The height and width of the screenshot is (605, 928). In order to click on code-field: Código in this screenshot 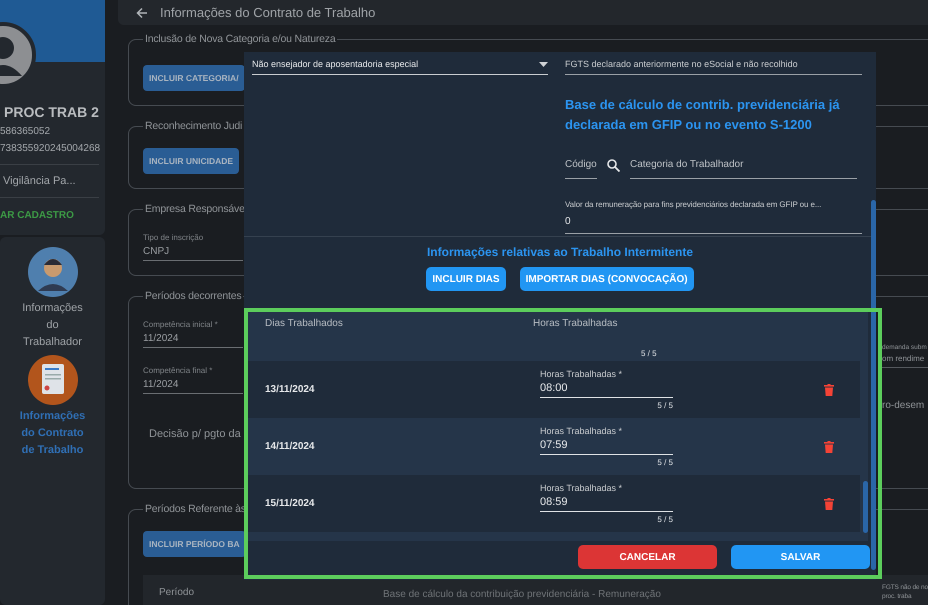, I will do `click(581, 165)`.